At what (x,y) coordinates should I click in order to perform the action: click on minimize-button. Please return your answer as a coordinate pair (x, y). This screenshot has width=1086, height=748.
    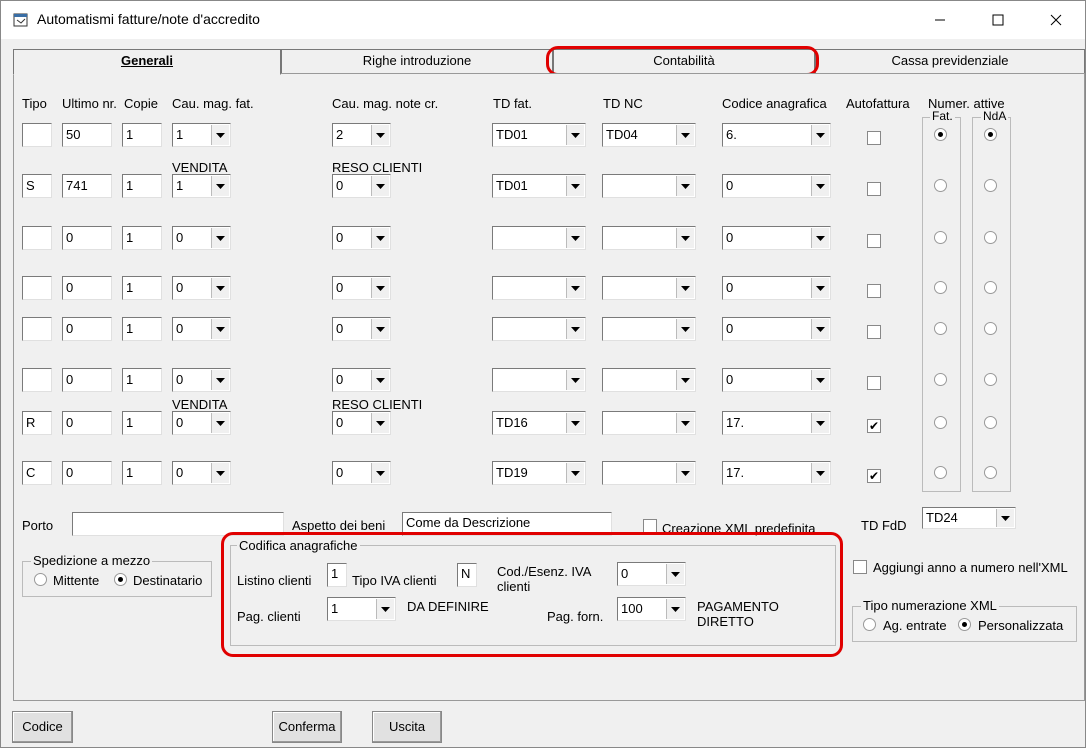
    Looking at the image, I should click on (940, 20).